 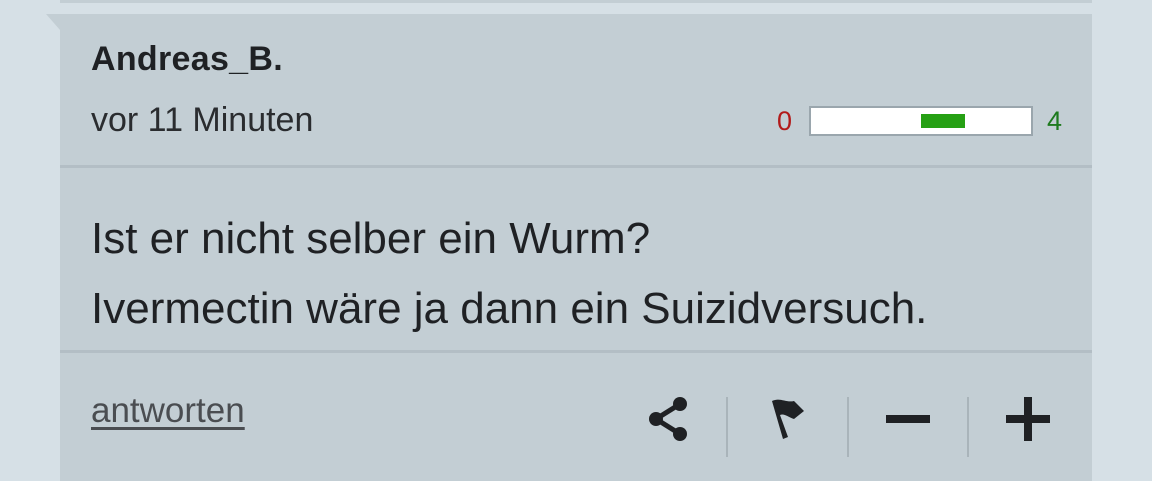 I want to click on negative-votes-count: 0, so click(x=784, y=120).